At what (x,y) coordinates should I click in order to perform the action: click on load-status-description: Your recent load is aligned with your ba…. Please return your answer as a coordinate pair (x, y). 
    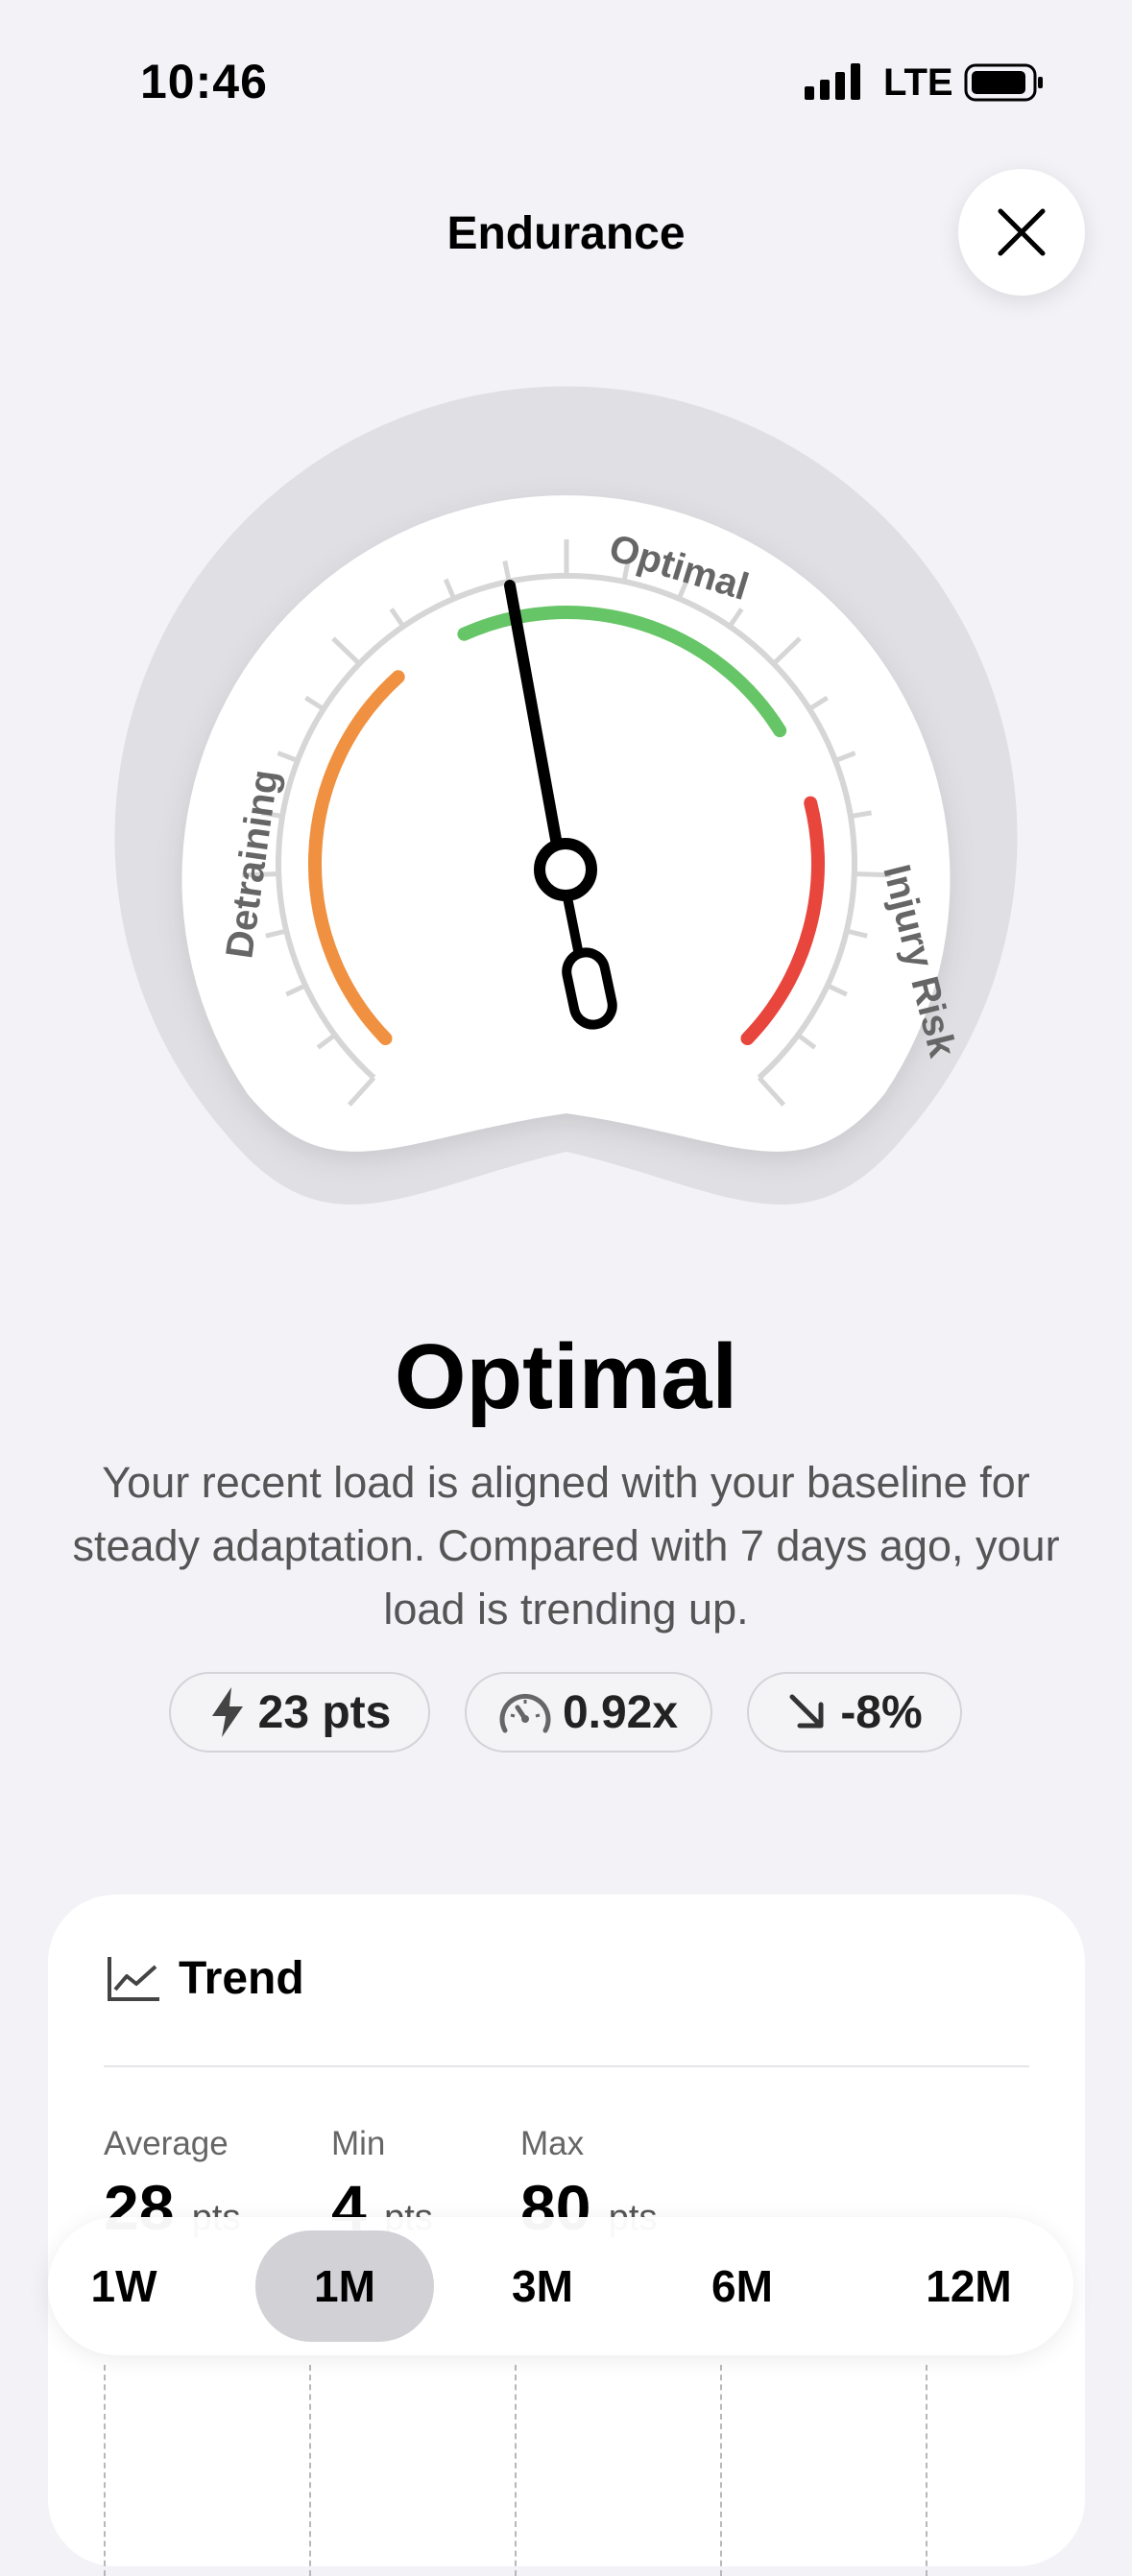
    Looking at the image, I should click on (566, 1546).